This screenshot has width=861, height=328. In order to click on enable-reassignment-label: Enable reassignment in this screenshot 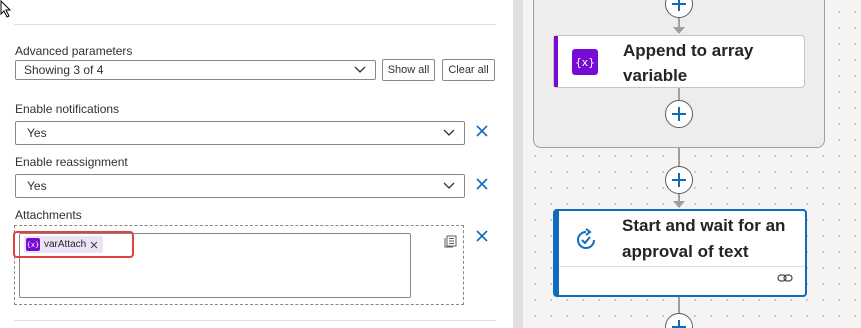, I will do `click(71, 162)`.